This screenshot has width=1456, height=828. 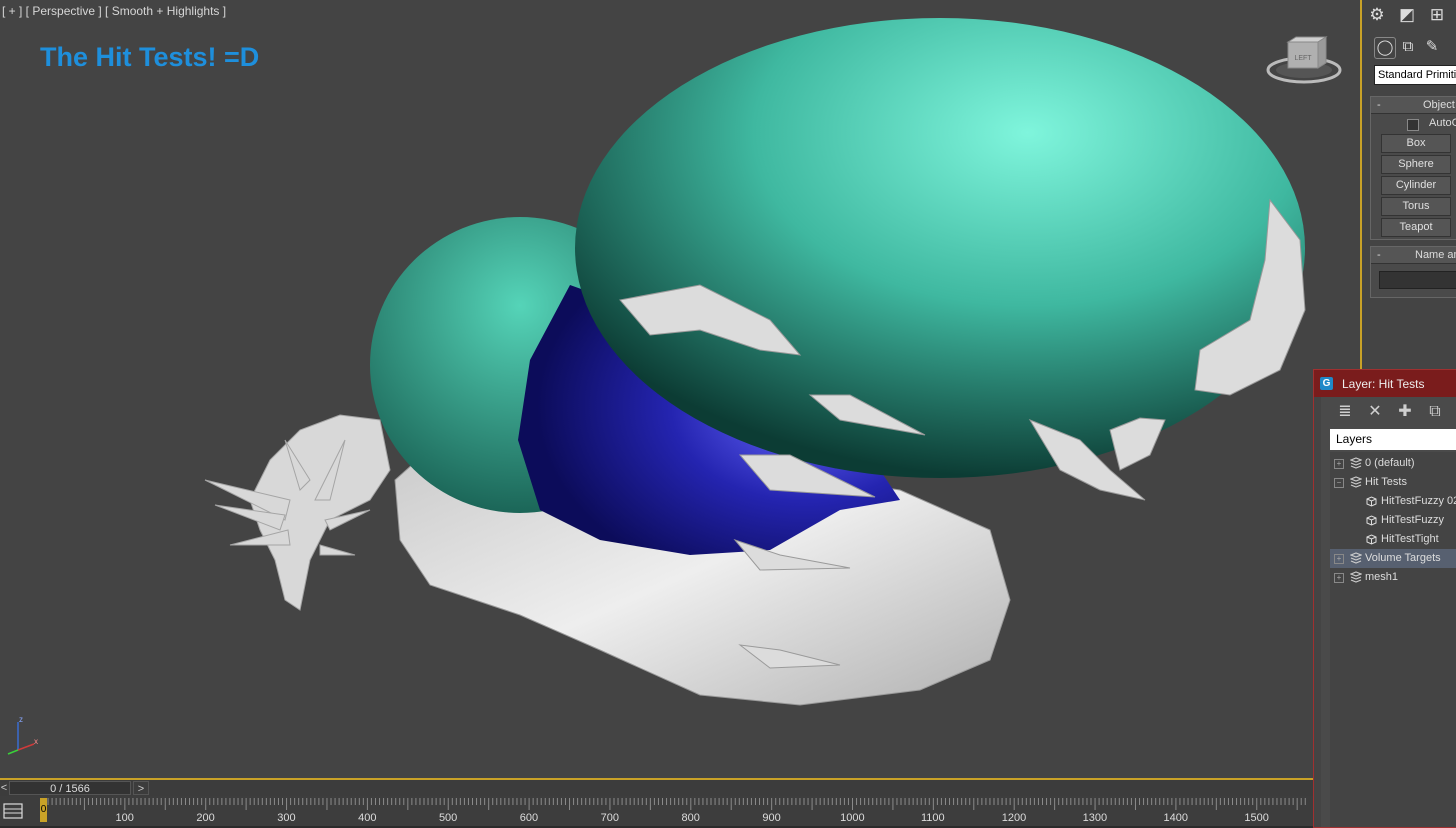 I want to click on layers-column-header: Layers, so click(x=1393, y=439).